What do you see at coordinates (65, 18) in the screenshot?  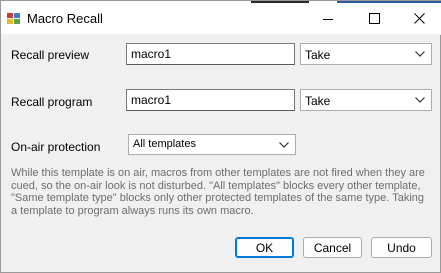 I see `window-title: Macro Recall` at bounding box center [65, 18].